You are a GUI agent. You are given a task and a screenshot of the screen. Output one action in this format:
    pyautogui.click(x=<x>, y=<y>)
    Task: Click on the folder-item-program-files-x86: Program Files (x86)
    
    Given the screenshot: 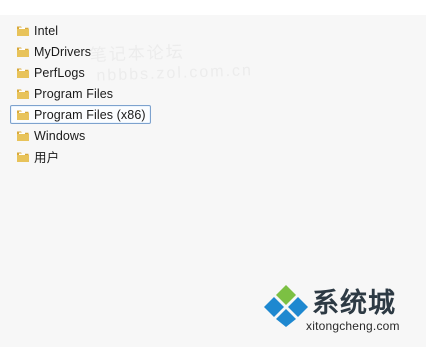 What is the action you would take?
    pyautogui.click(x=80, y=114)
    